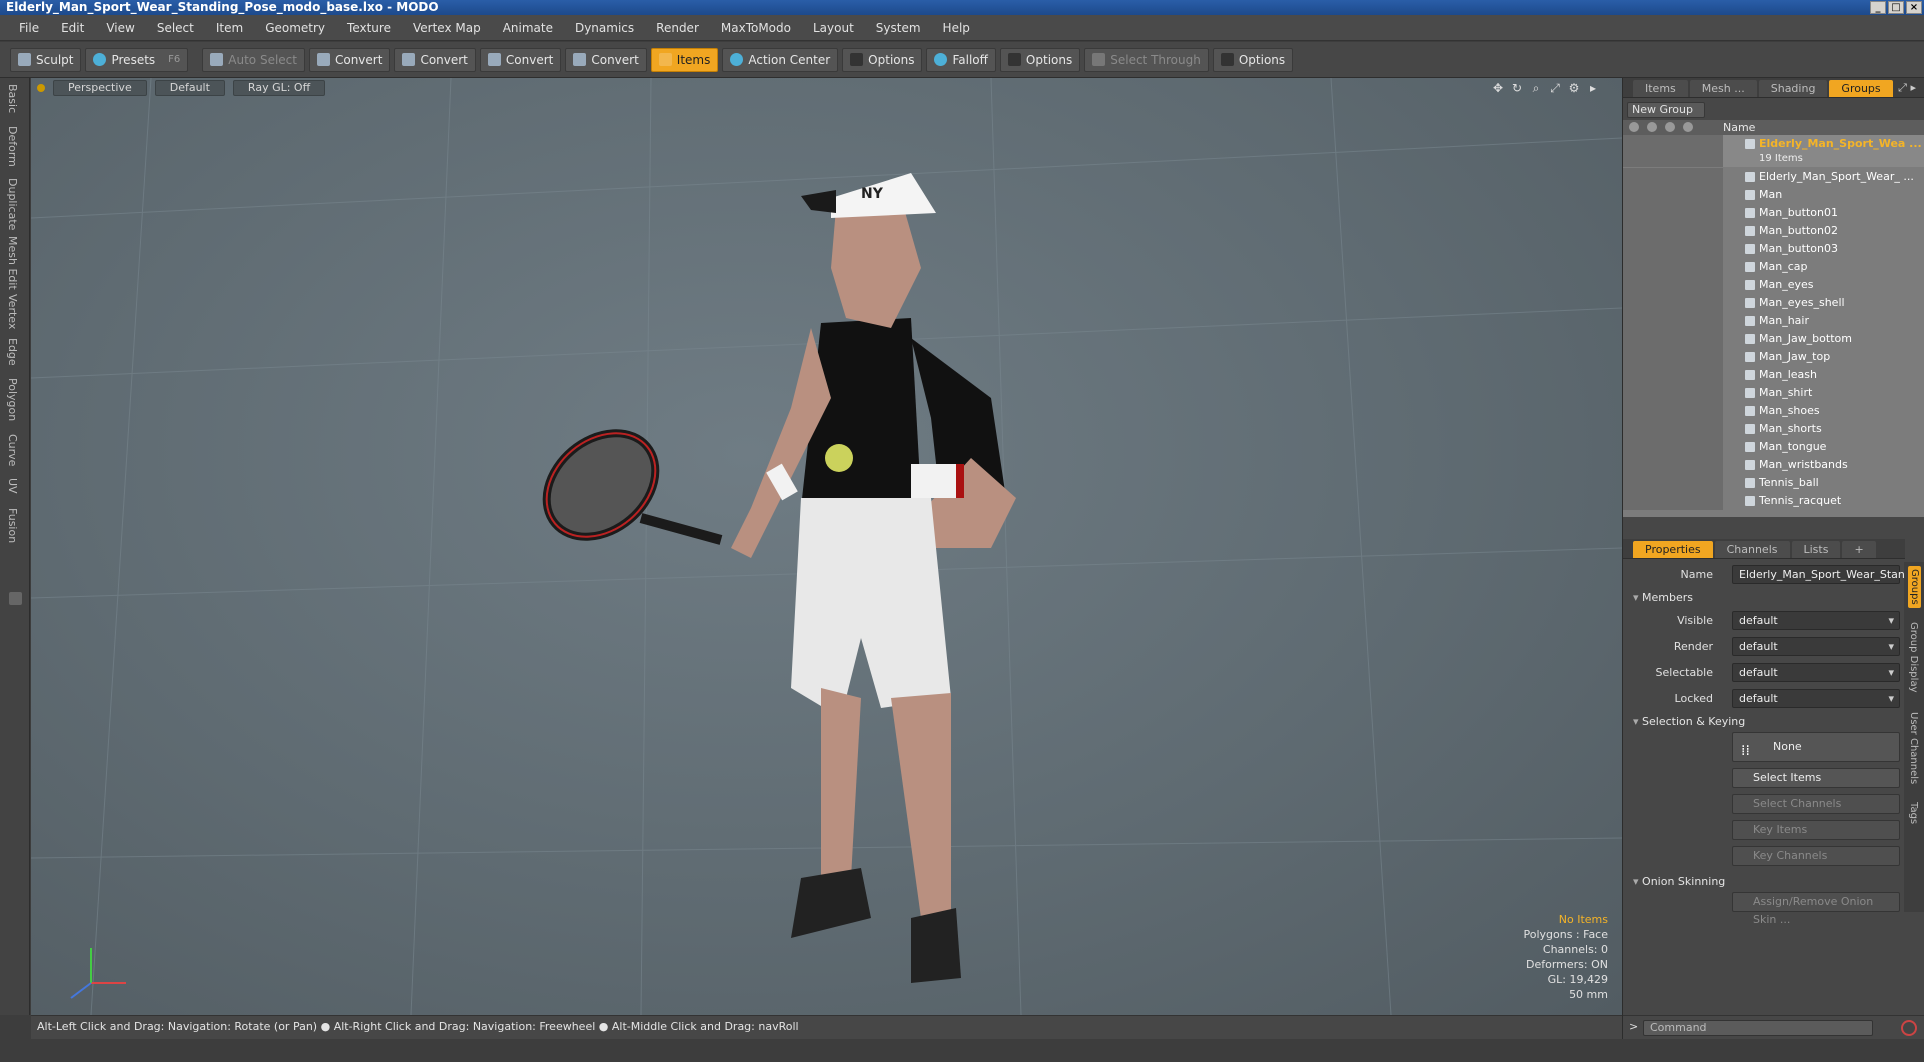  I want to click on tab-shading: Shading, so click(1793, 88).